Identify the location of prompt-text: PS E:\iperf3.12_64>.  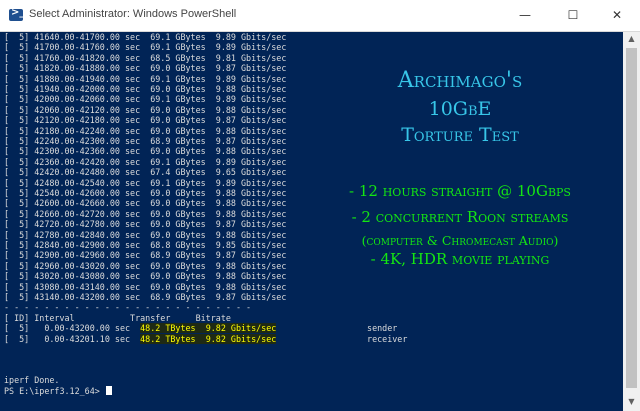
(54, 390).